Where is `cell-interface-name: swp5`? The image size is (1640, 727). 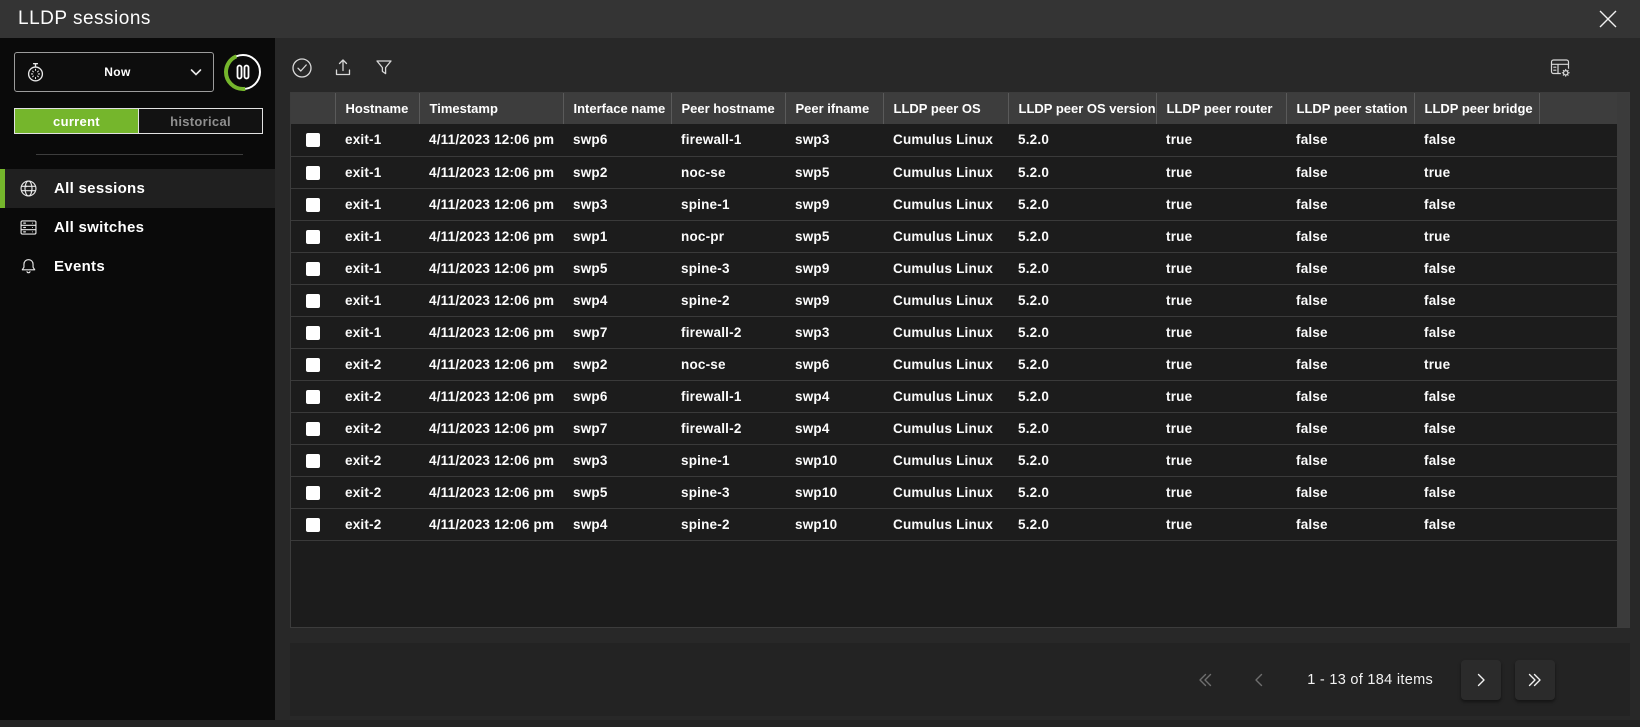 cell-interface-name: swp5 is located at coordinates (617, 492).